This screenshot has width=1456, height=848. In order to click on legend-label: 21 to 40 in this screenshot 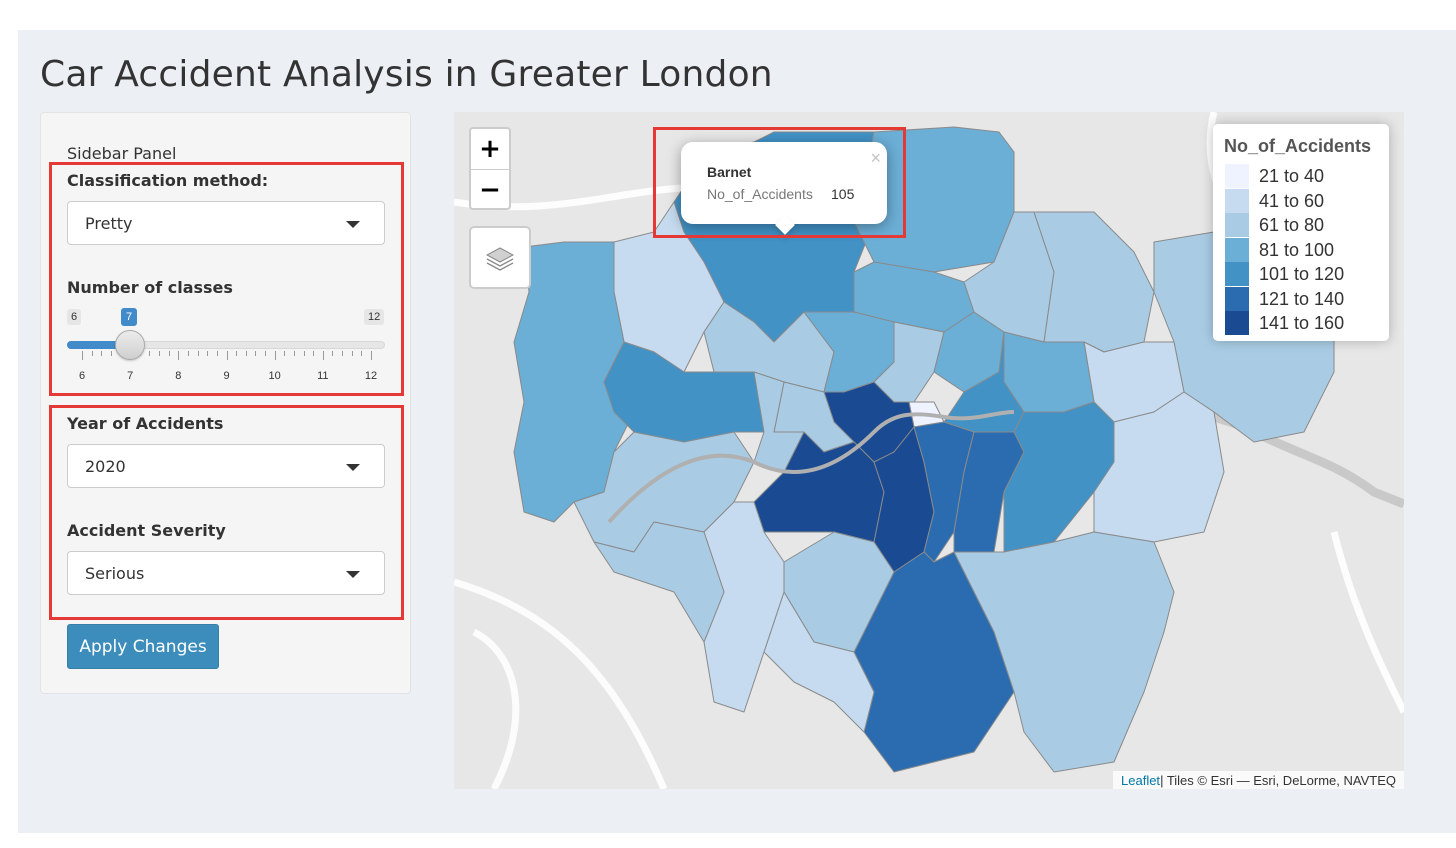, I will do `click(1292, 176)`.